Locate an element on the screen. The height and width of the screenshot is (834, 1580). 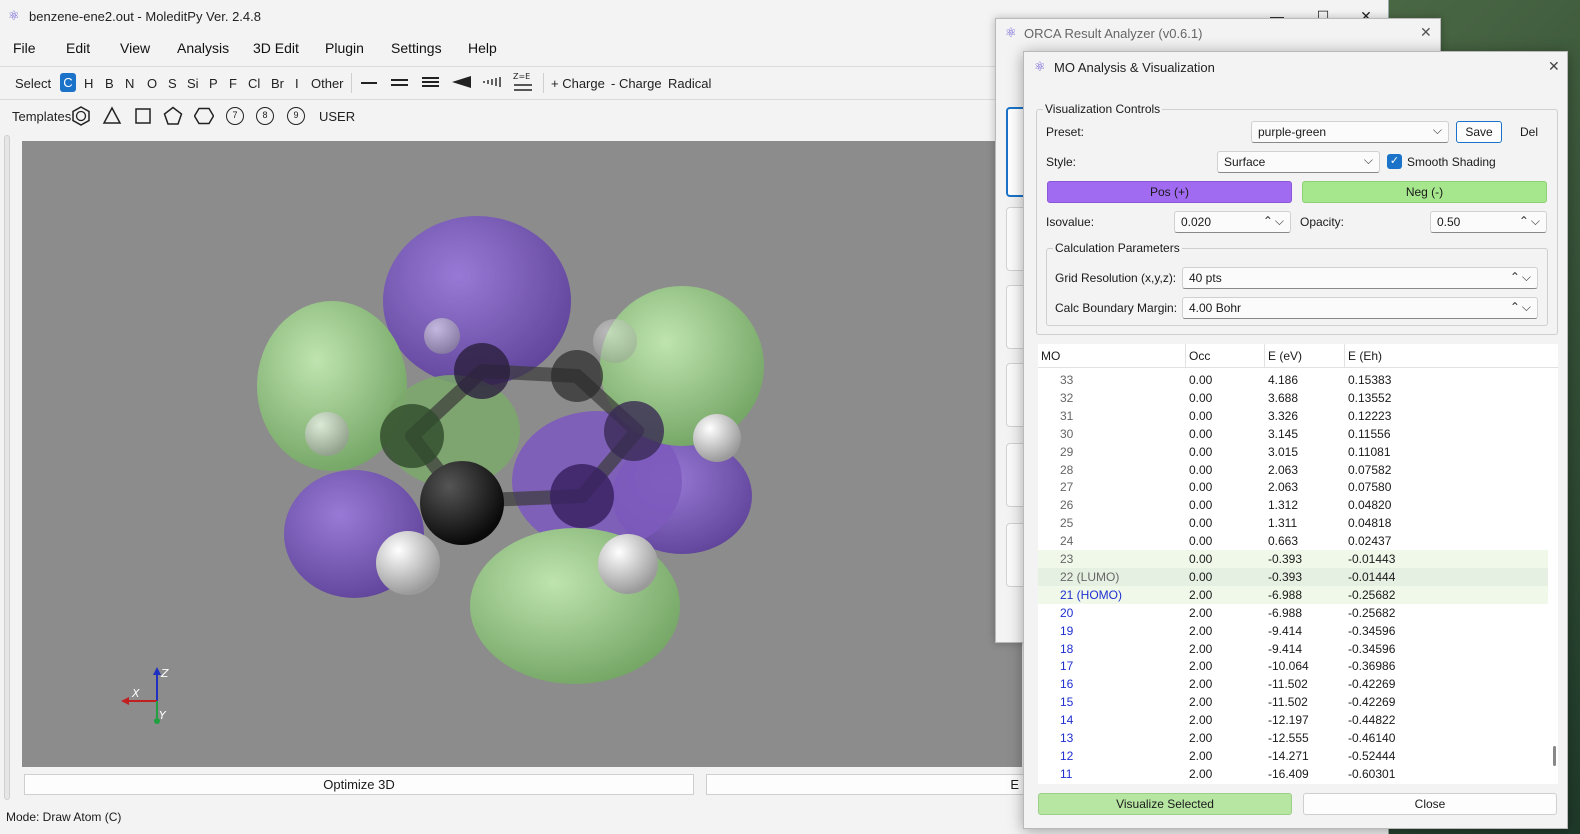
column-header-mo: MO is located at coordinates (1050, 356).